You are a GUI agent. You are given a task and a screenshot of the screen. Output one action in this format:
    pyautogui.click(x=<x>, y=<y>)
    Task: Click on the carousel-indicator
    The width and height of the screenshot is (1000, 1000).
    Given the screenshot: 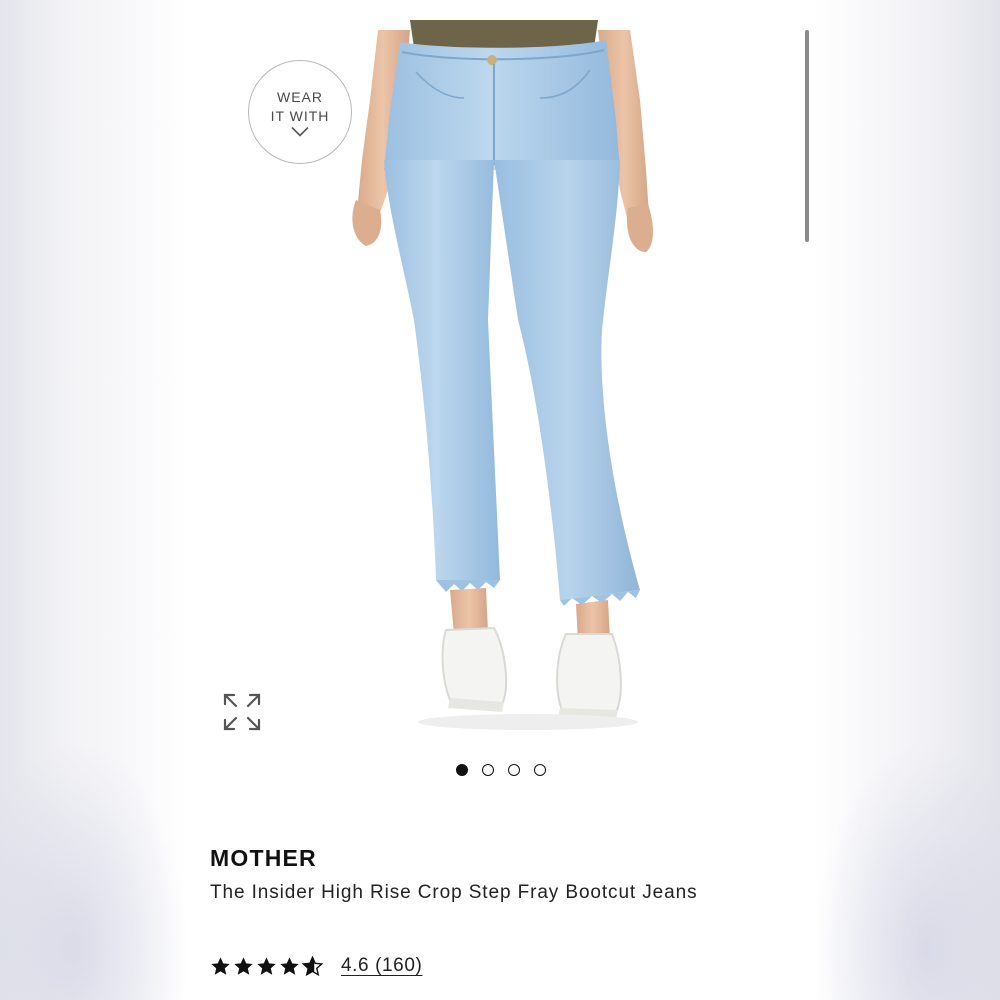 What is the action you would take?
    pyautogui.click(x=501, y=773)
    